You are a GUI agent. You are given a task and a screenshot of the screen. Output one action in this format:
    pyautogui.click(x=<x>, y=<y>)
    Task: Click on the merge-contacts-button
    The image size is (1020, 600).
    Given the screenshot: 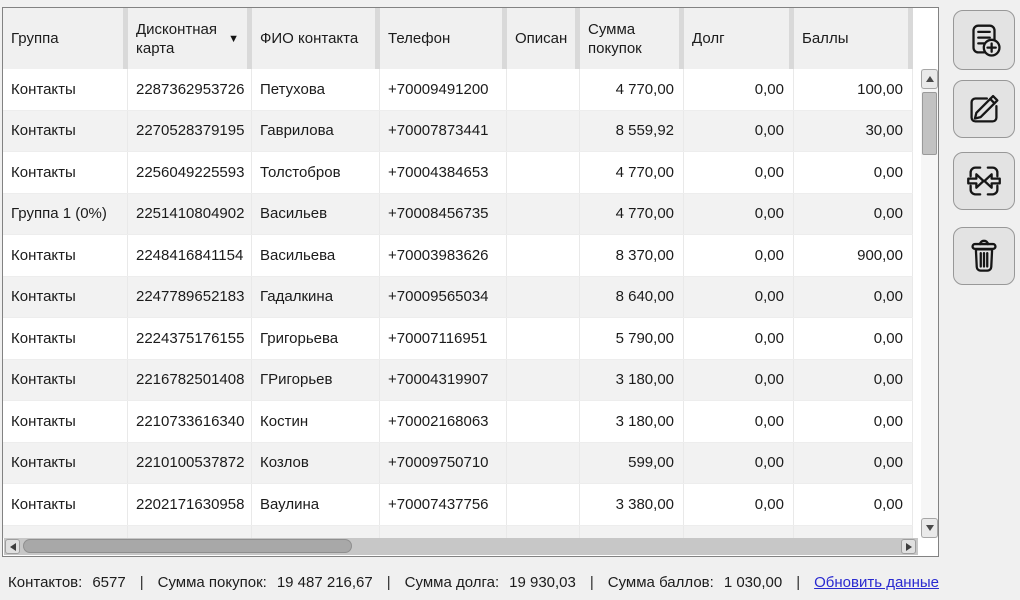 What is the action you would take?
    pyautogui.click(x=984, y=181)
    